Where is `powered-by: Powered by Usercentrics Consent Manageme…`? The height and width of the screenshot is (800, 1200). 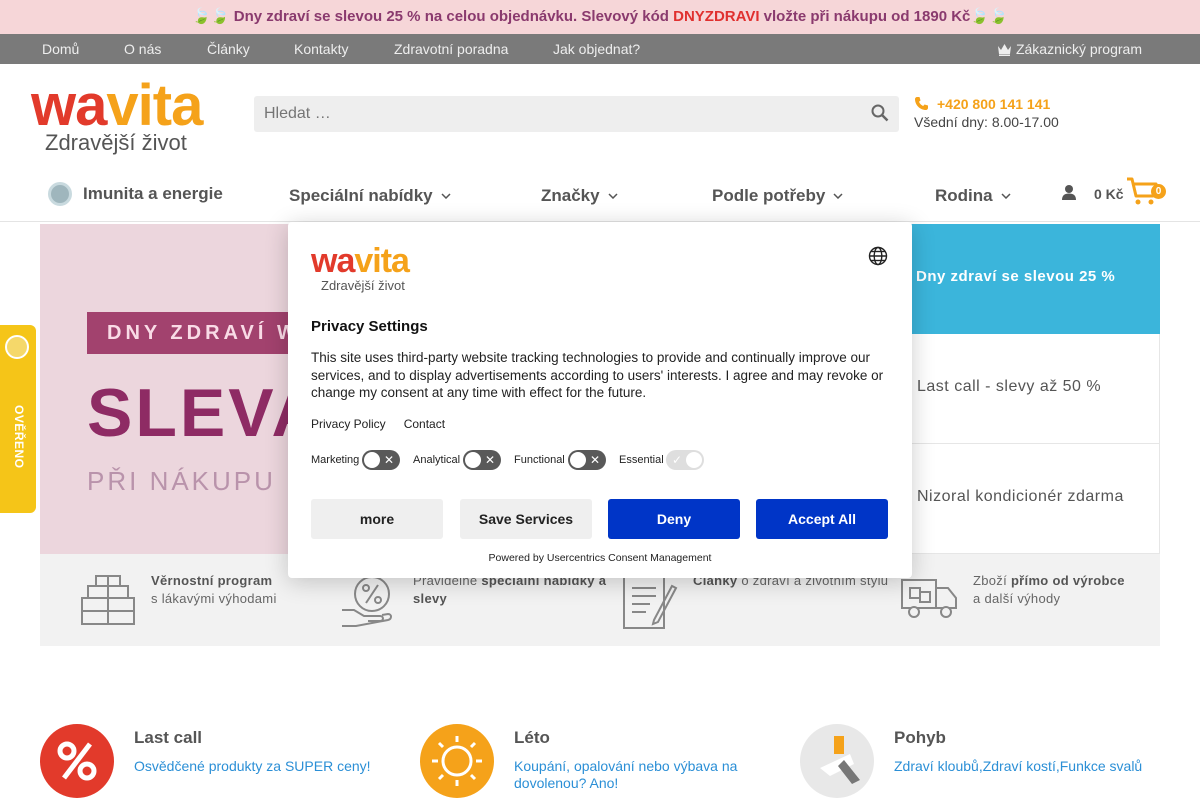
powered-by: Powered by Usercentrics Consent Manageme… is located at coordinates (600, 558).